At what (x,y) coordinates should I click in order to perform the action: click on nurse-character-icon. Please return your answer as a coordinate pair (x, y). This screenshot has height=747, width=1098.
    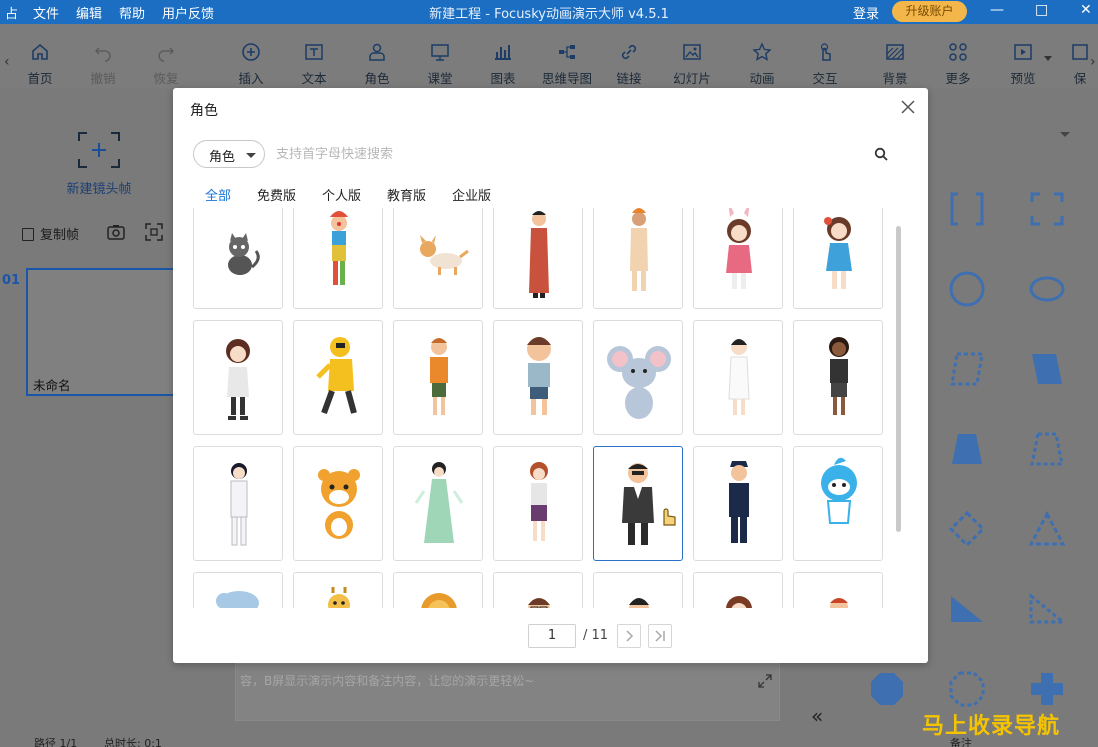
    Looking at the image, I should click on (739, 377).